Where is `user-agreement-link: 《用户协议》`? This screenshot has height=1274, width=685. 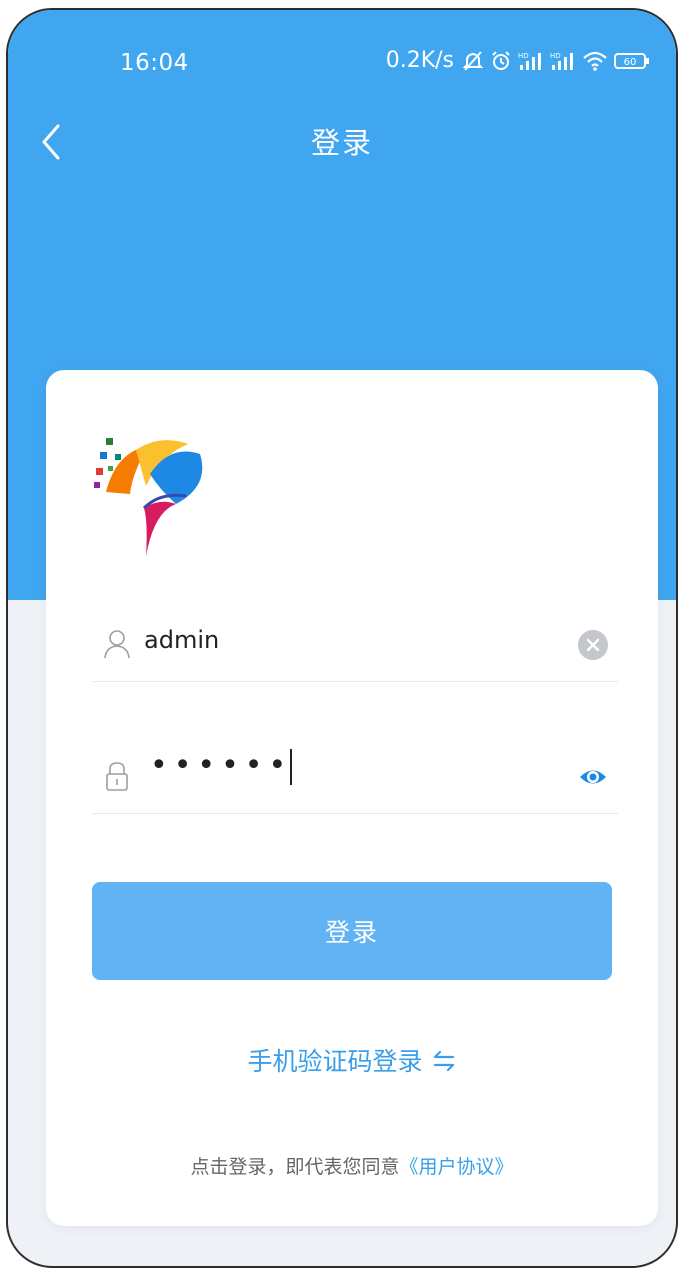 user-agreement-link: 《用户协议》 is located at coordinates (457, 1167).